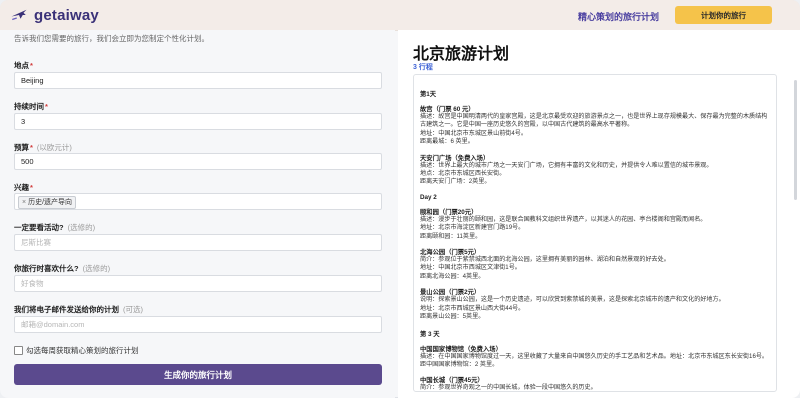 This screenshot has height=398, width=800. What do you see at coordinates (452, 381) in the screenshot?
I see `spot-name: 中国长城（门票45元）` at bounding box center [452, 381].